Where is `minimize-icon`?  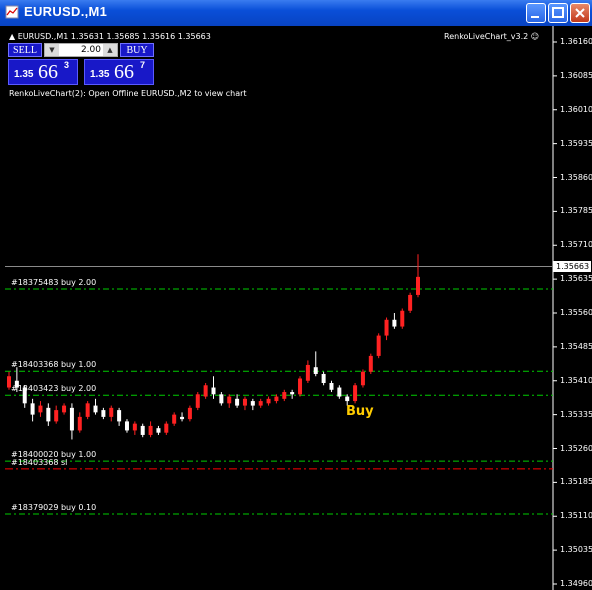
minimize-icon is located at coordinates (535, 17).